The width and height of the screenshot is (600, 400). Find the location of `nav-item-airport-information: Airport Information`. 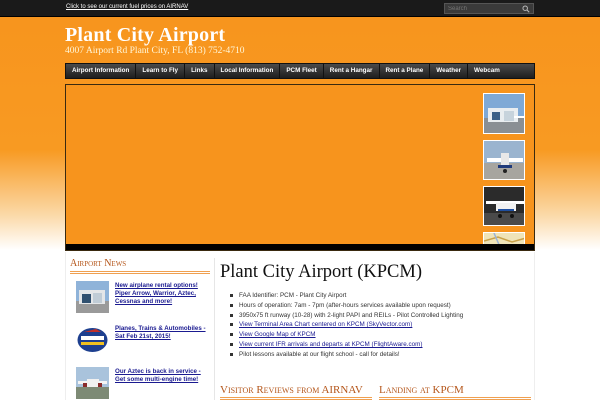

nav-item-airport-information: Airport Information is located at coordinates (101, 71).